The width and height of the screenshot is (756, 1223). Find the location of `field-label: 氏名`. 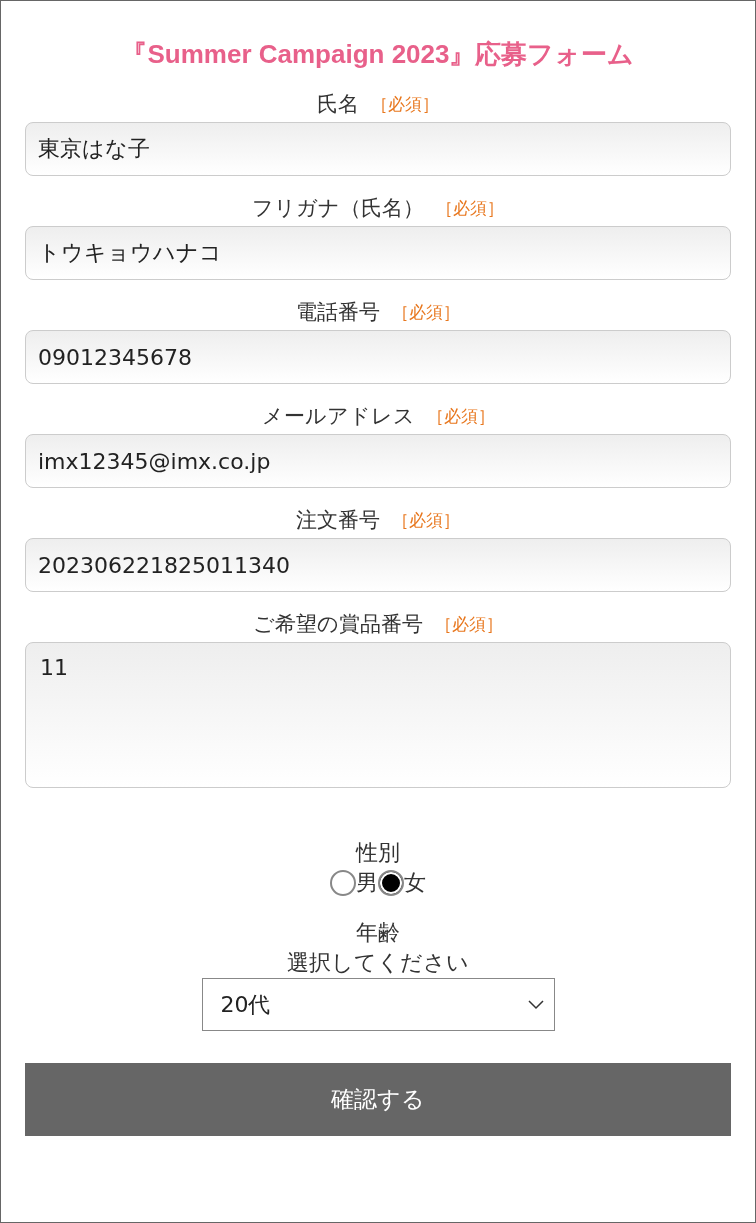

field-label: 氏名 is located at coordinates (338, 104).